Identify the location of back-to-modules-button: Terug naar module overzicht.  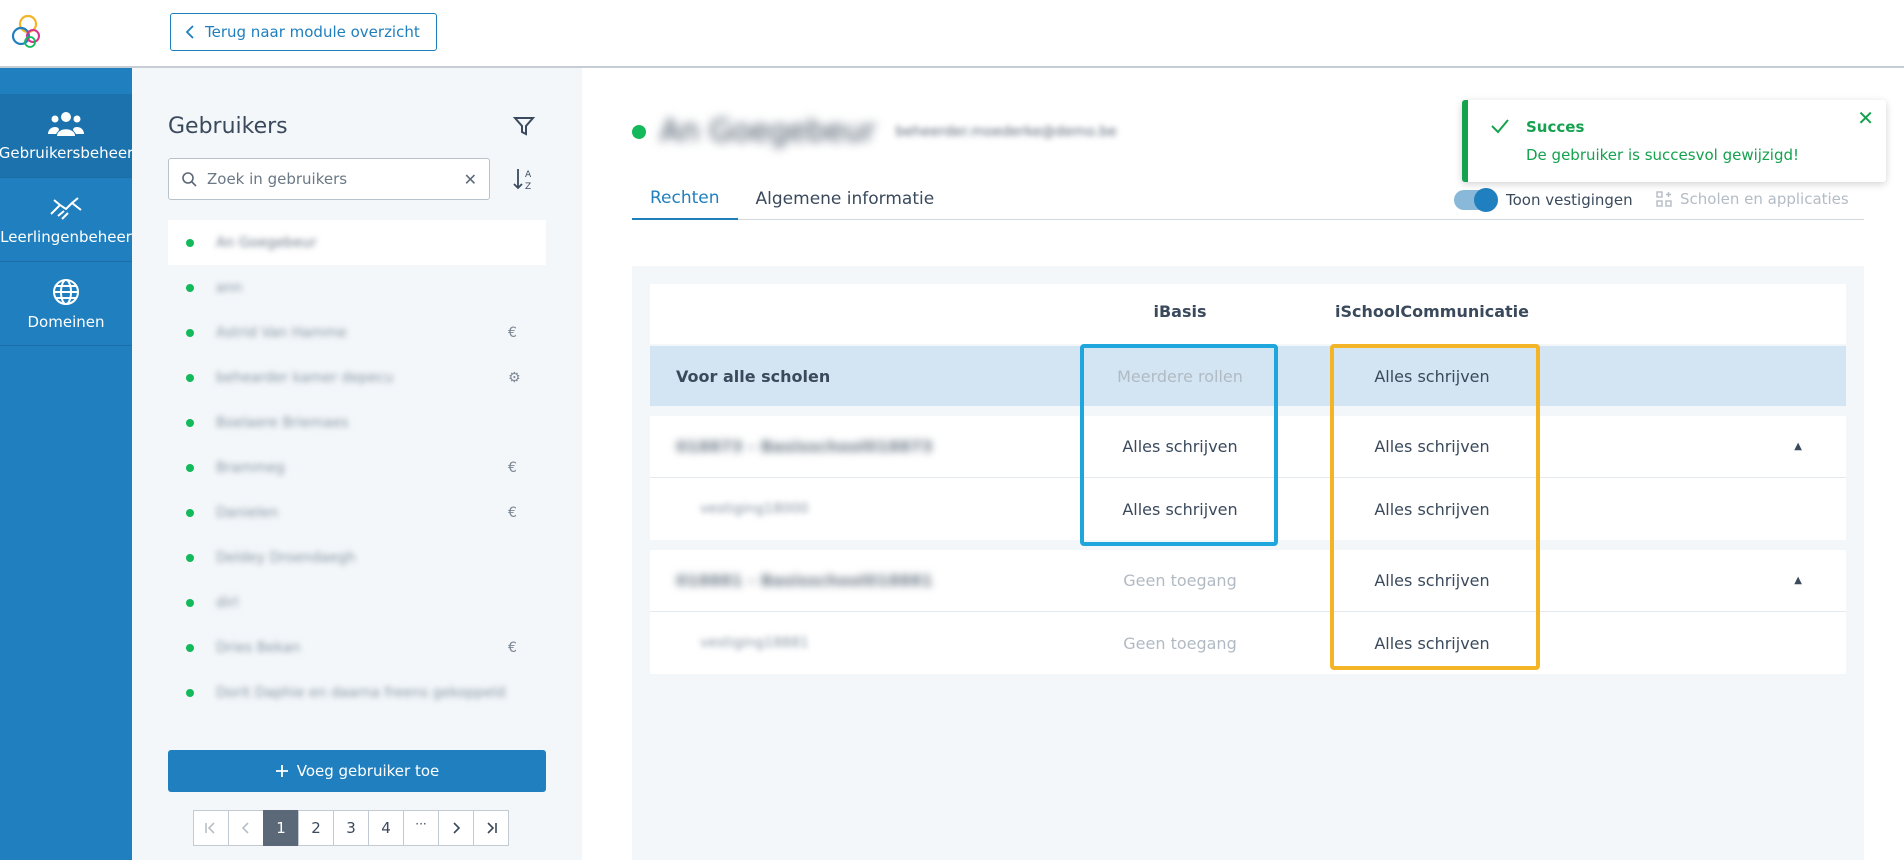
(303, 32).